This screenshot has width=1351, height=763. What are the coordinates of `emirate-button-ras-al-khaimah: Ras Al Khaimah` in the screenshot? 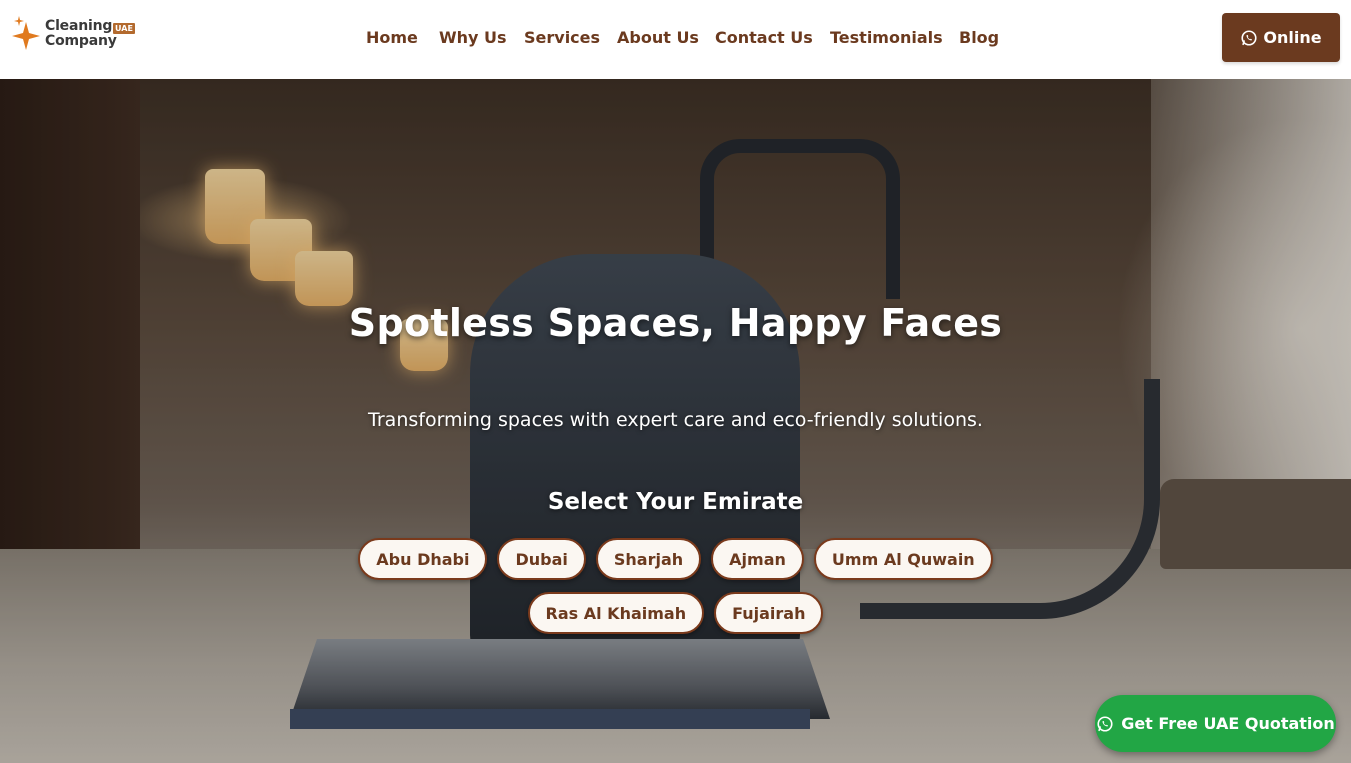 It's located at (616, 613).